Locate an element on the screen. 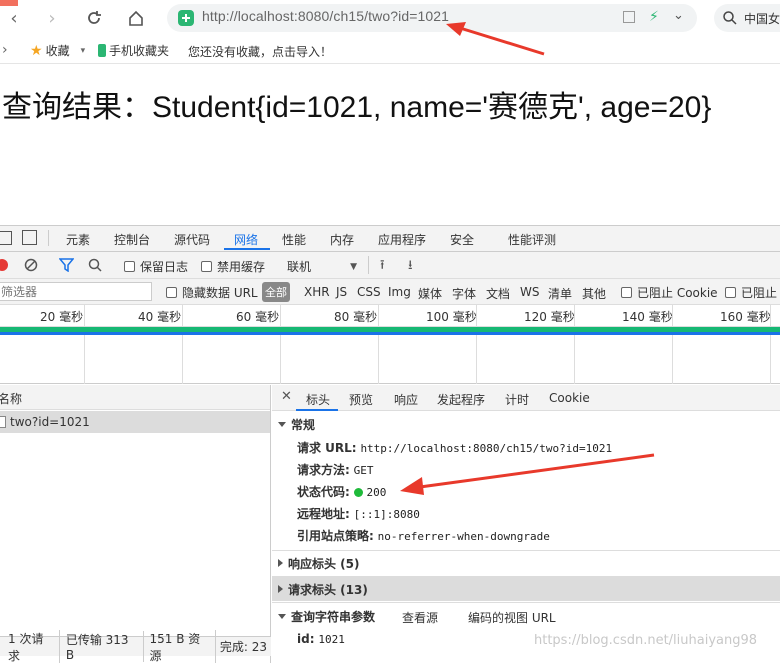 The width and height of the screenshot is (780, 663). tab-response: 响应 is located at coordinates (406, 399).